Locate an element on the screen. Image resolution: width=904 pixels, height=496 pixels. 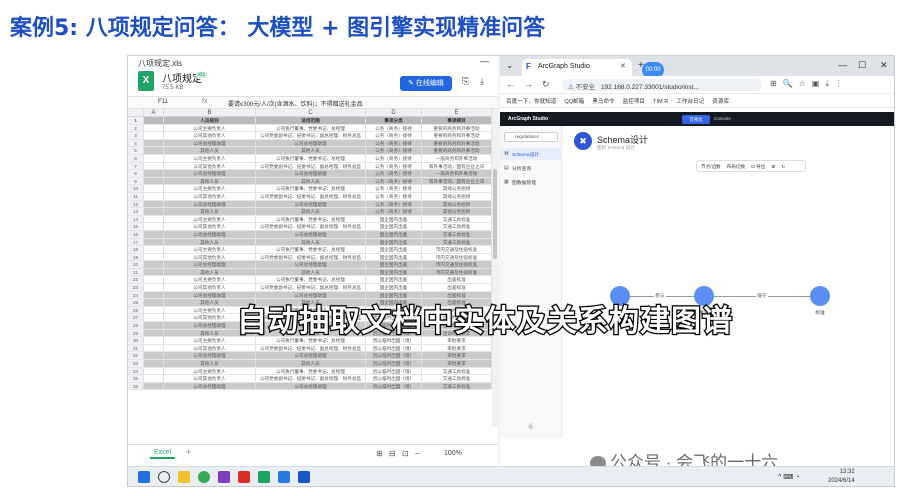
table-row: 5 其他人员 其他人员 公务（商务）接待 重要的商务和外事活动 is located at coordinates (310, 151).